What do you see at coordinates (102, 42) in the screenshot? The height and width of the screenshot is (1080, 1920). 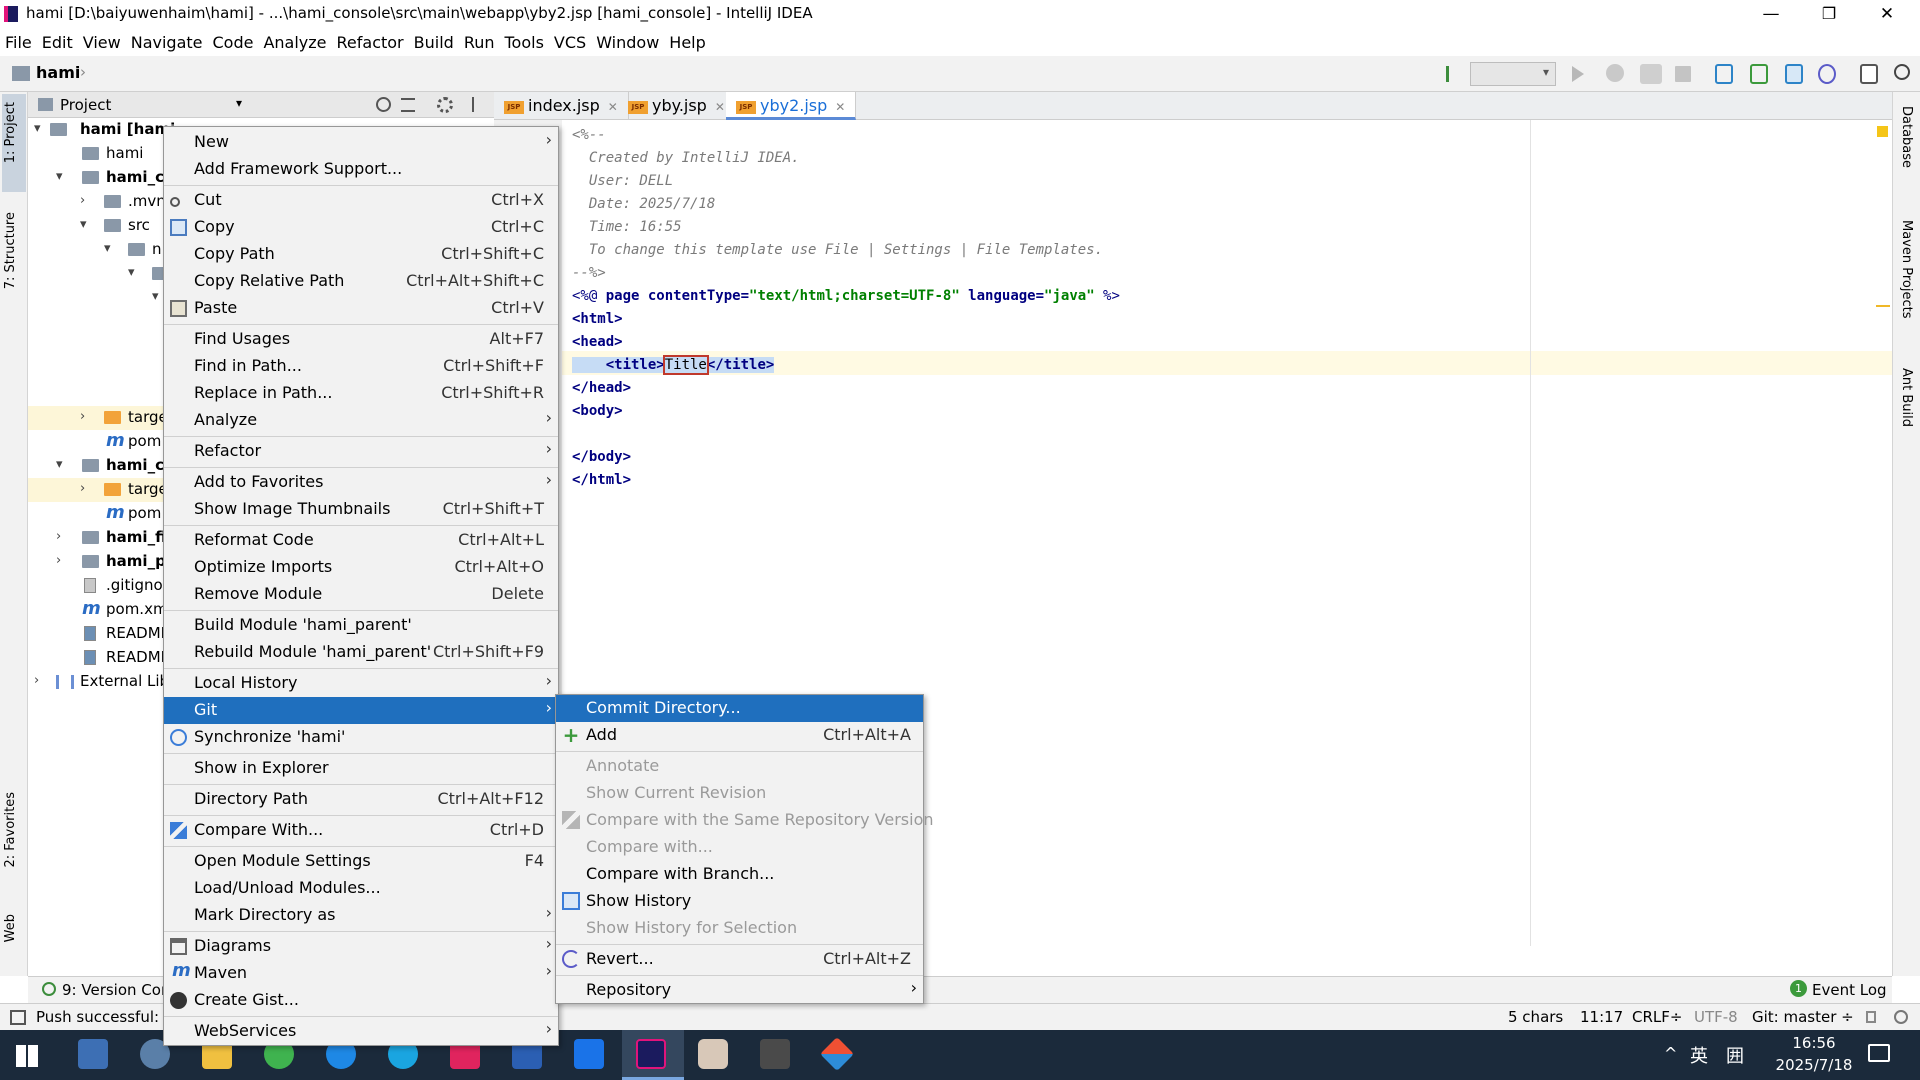 I see `menu-view: View` at bounding box center [102, 42].